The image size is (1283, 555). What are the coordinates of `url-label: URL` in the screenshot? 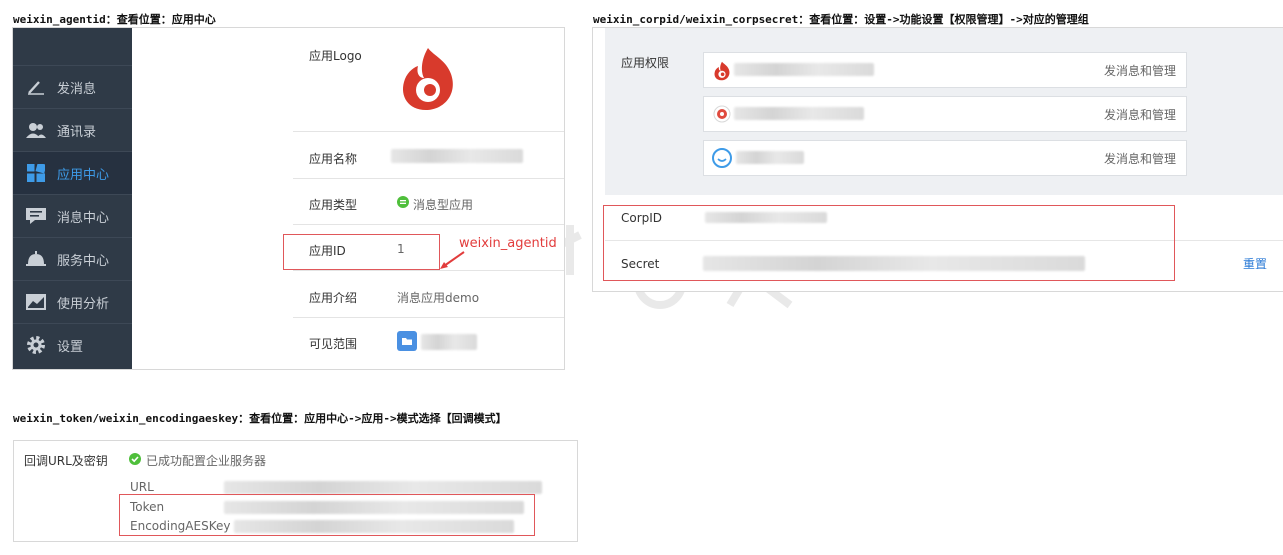 It's located at (142, 487).